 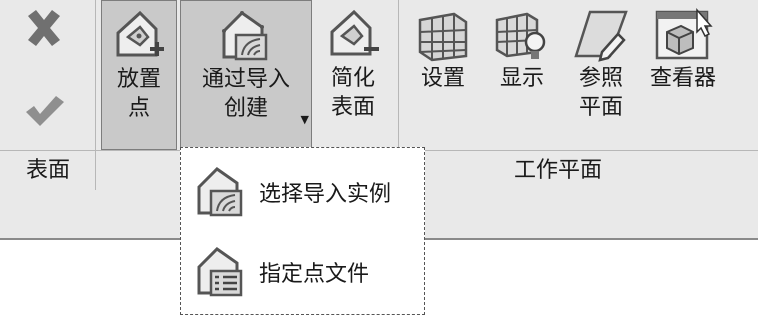 I want to click on create-from-import-label-1: 通过导入, so click(x=245, y=79).